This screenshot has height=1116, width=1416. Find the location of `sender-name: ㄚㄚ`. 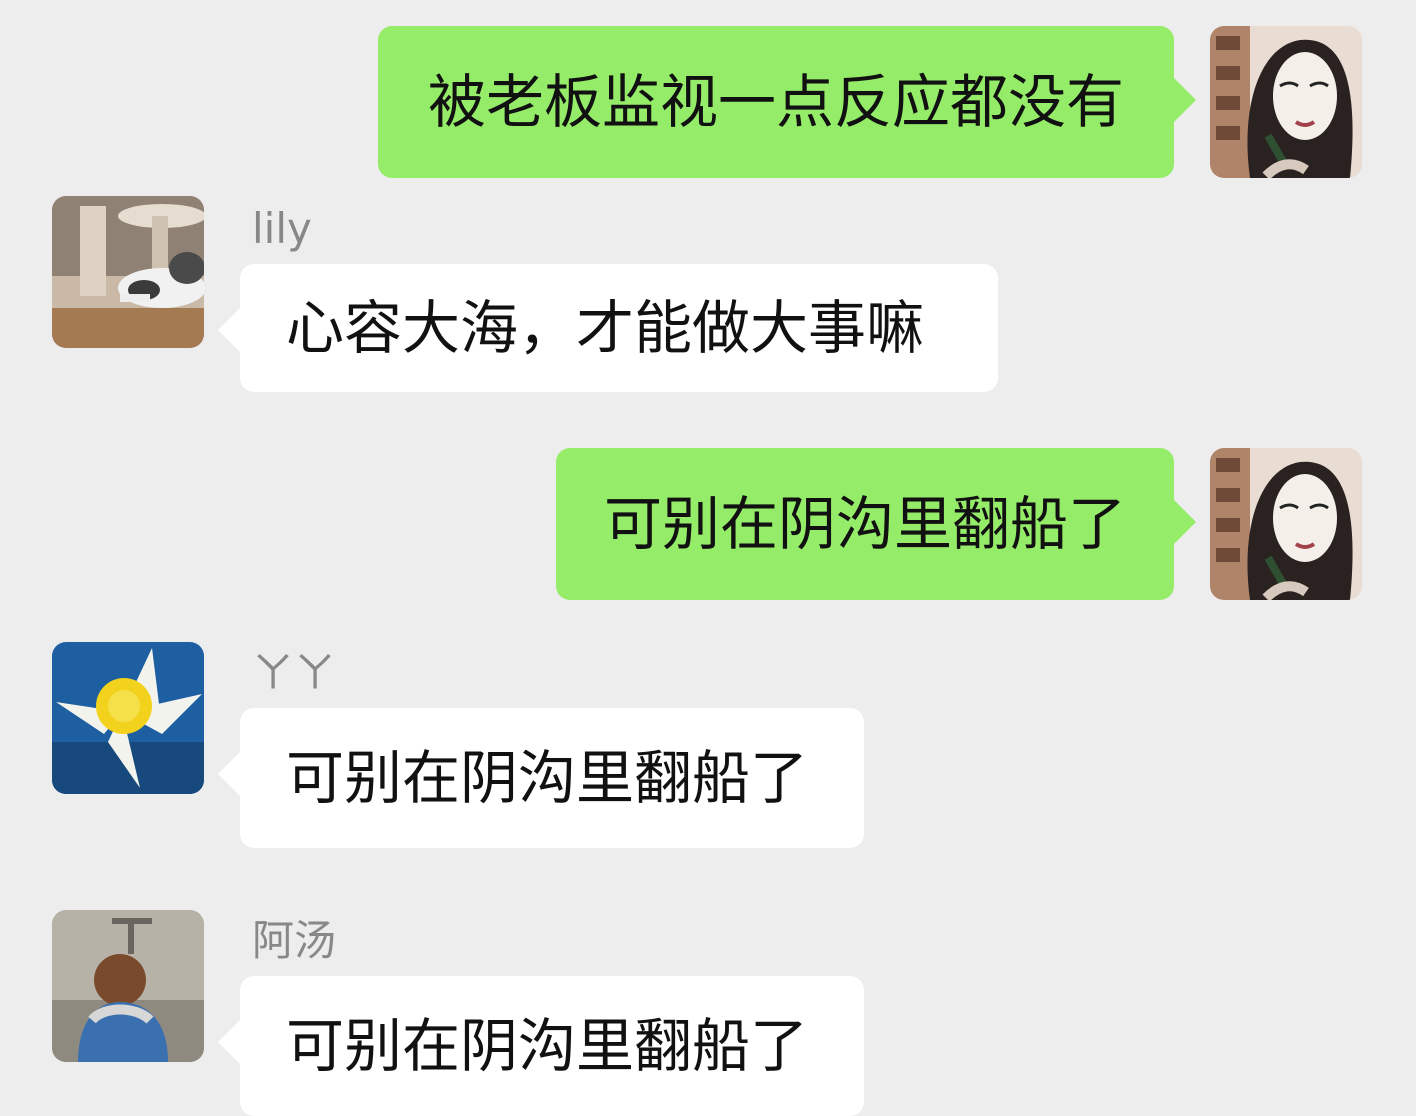

sender-name: ㄚㄚ is located at coordinates (294, 672).